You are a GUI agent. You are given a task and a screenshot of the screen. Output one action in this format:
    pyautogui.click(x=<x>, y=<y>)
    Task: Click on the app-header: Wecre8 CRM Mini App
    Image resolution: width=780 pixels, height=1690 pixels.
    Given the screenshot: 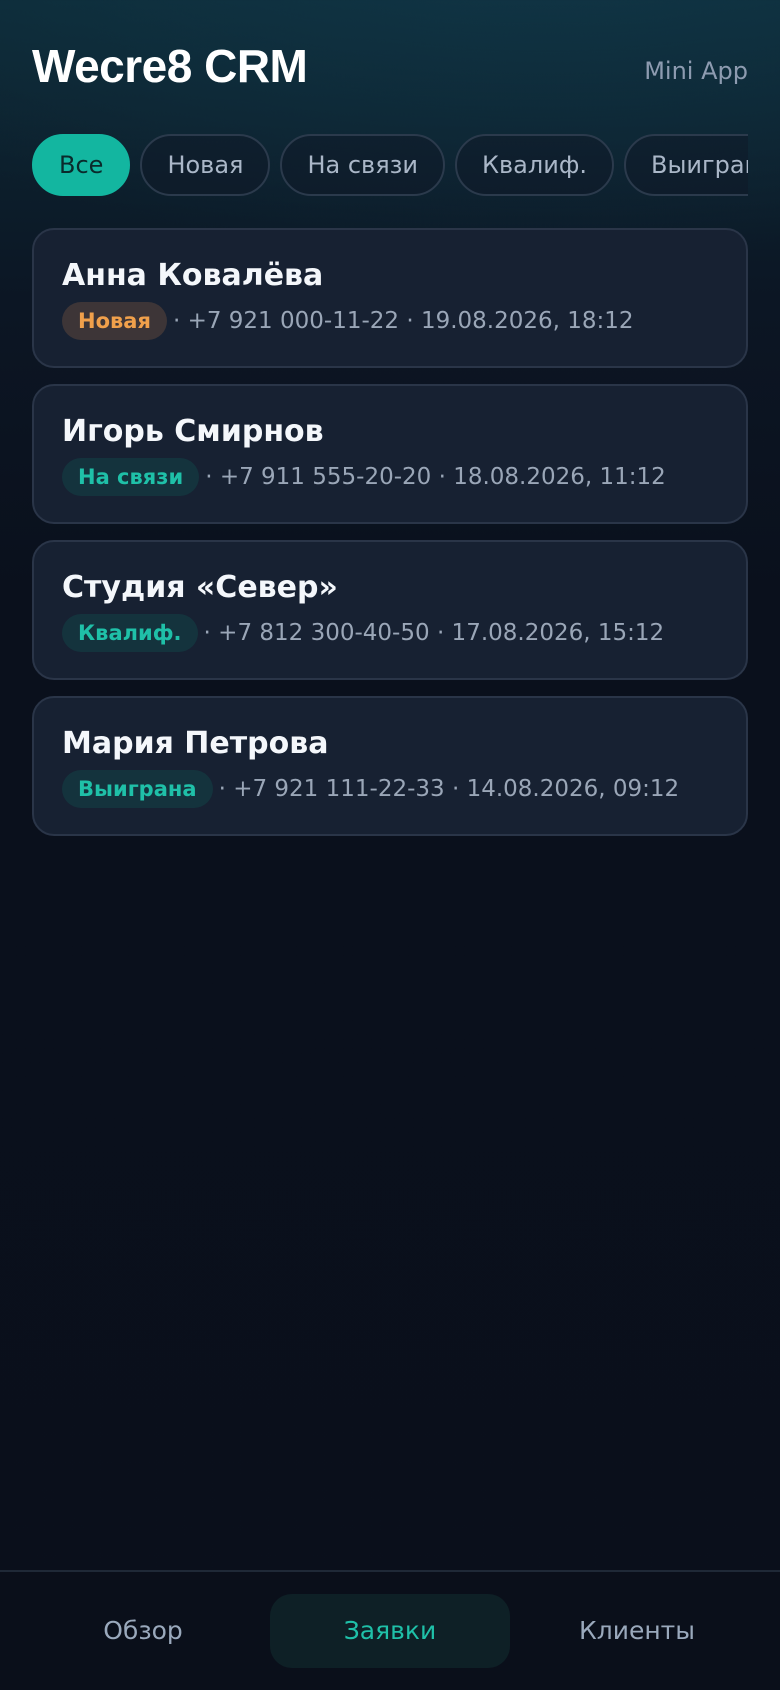 What is the action you would take?
    pyautogui.click(x=390, y=66)
    